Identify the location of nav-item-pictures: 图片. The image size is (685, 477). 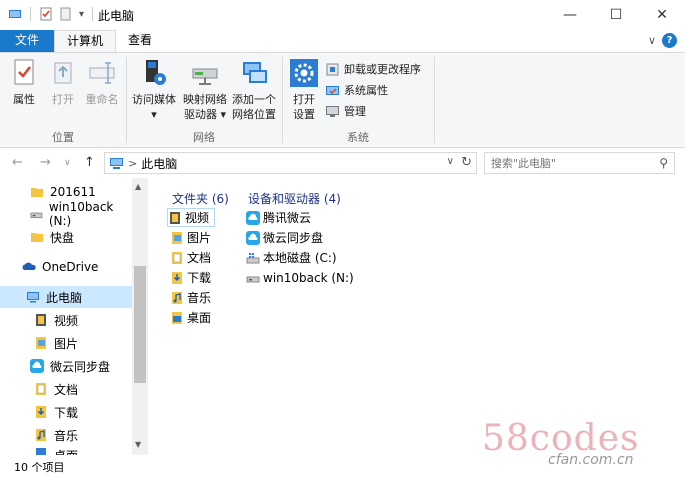
(66, 343).